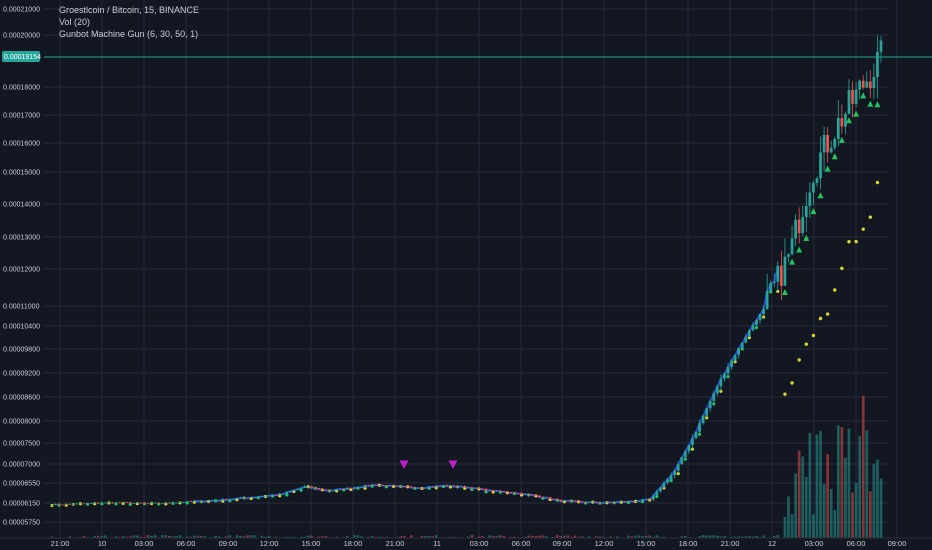 The height and width of the screenshot is (550, 932). Describe the element at coordinates (21, 484) in the screenshot. I see `y-tick-label: 0.00006550` at that location.